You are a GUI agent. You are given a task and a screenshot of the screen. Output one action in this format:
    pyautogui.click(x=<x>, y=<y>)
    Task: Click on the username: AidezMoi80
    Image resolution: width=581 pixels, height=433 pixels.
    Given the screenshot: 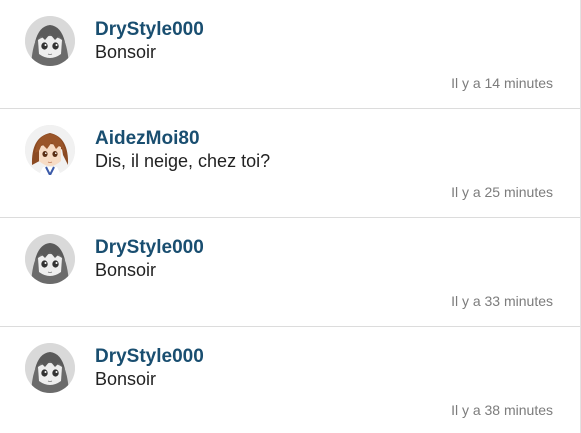 What is the action you would take?
    pyautogui.click(x=147, y=139)
    